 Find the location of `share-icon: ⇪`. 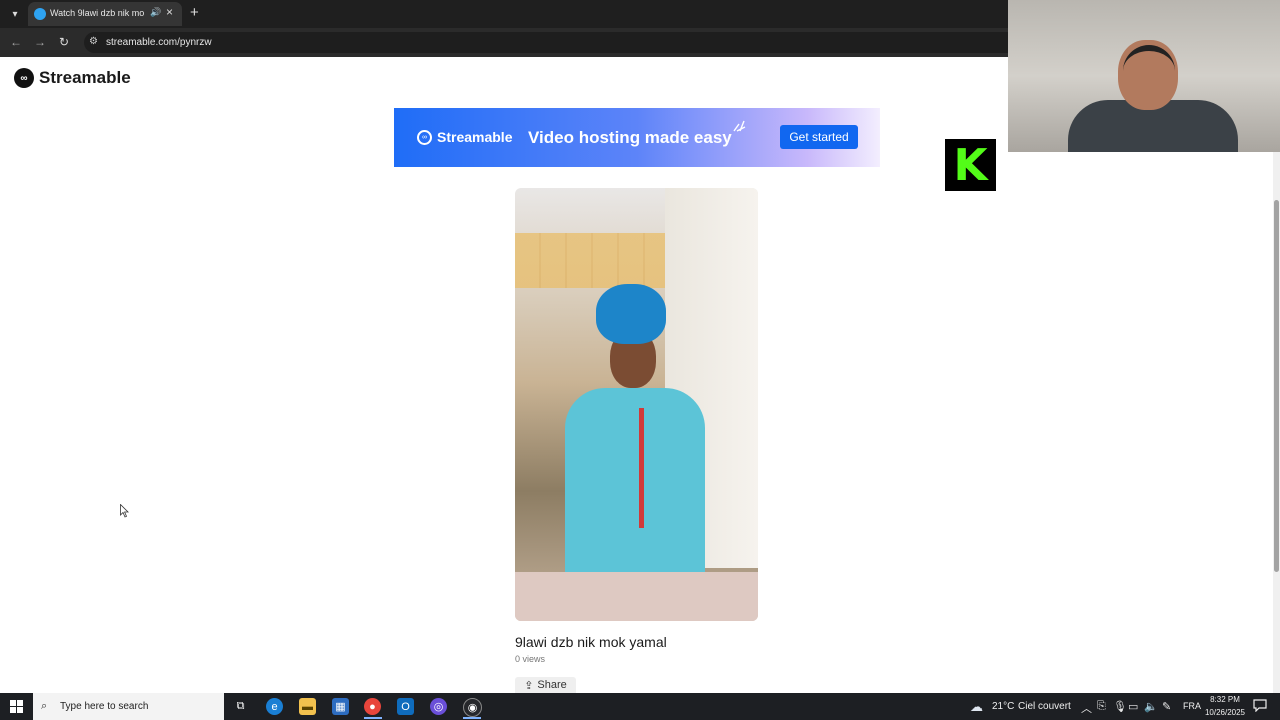

share-icon: ⇪ is located at coordinates (529, 685).